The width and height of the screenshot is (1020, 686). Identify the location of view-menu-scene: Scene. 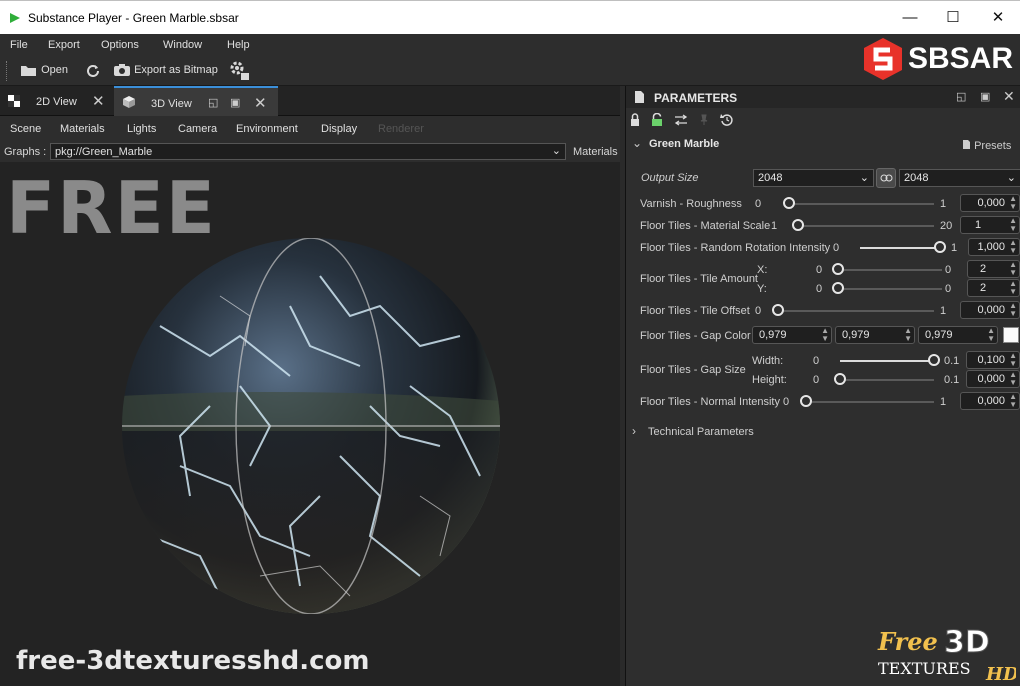
(25, 129).